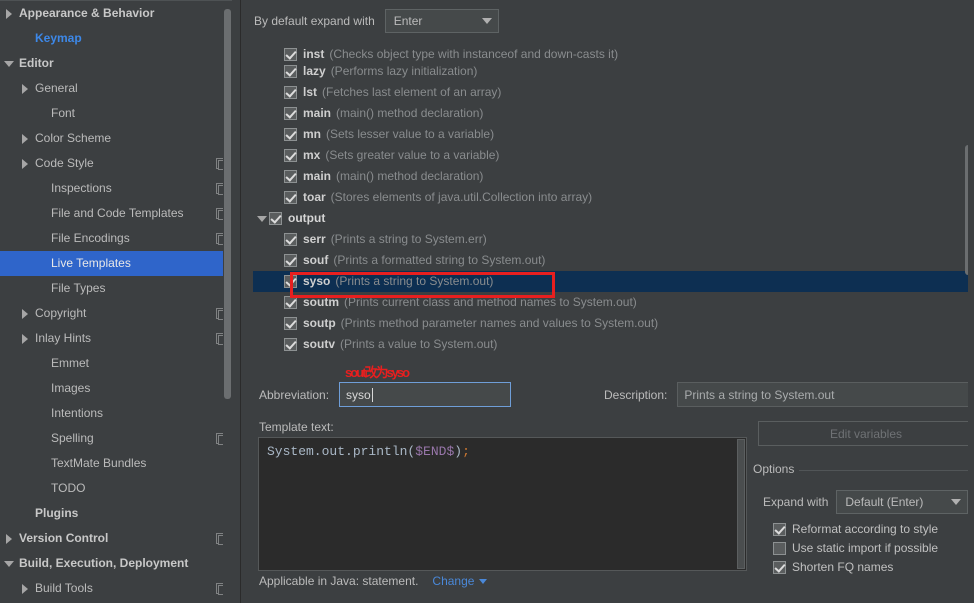 This screenshot has height=603, width=974. I want to click on sidebar-item-inspections: Inspections, so click(116, 188).